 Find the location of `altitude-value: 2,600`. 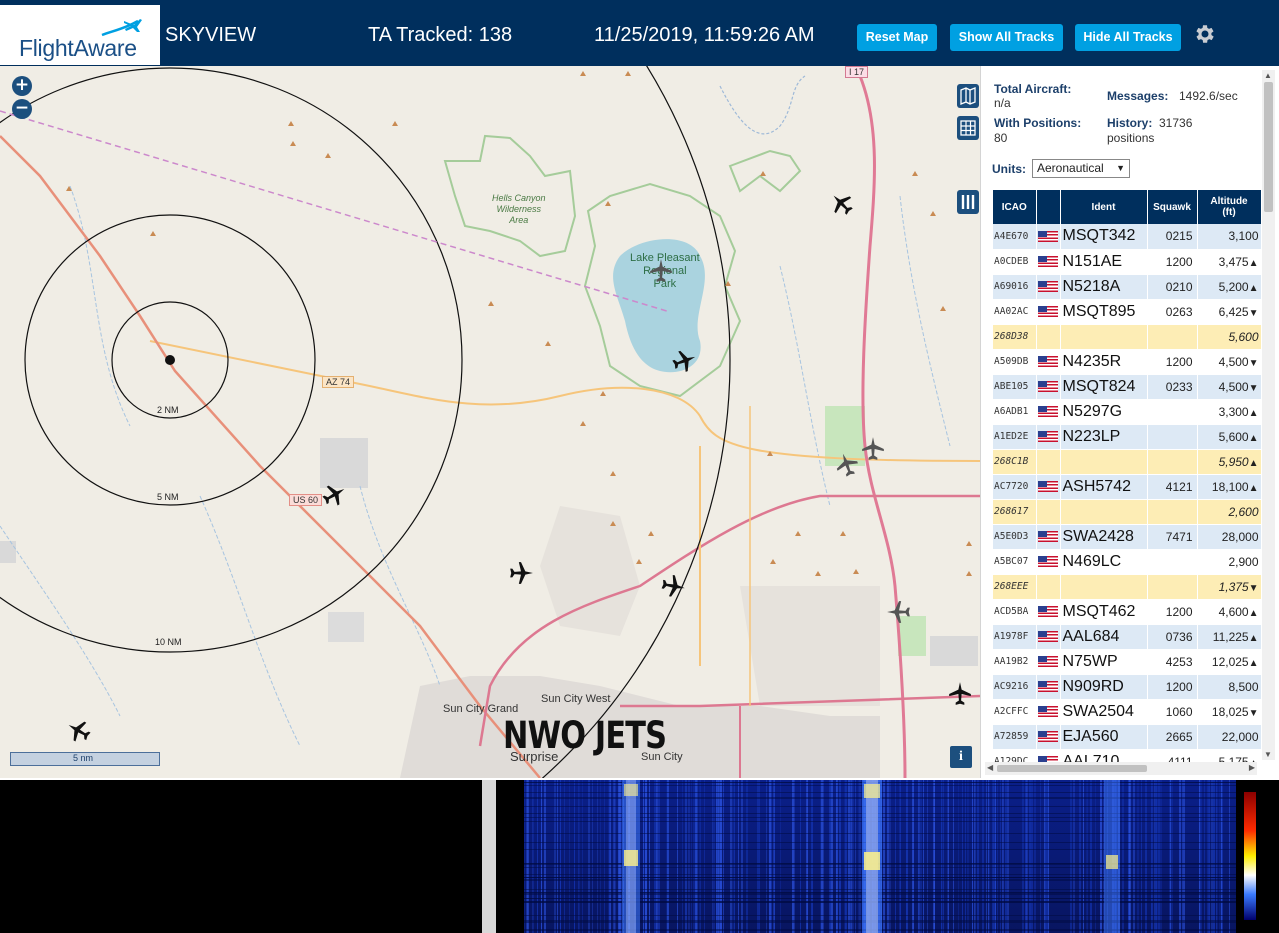

altitude-value: 2,600 is located at coordinates (1243, 511).